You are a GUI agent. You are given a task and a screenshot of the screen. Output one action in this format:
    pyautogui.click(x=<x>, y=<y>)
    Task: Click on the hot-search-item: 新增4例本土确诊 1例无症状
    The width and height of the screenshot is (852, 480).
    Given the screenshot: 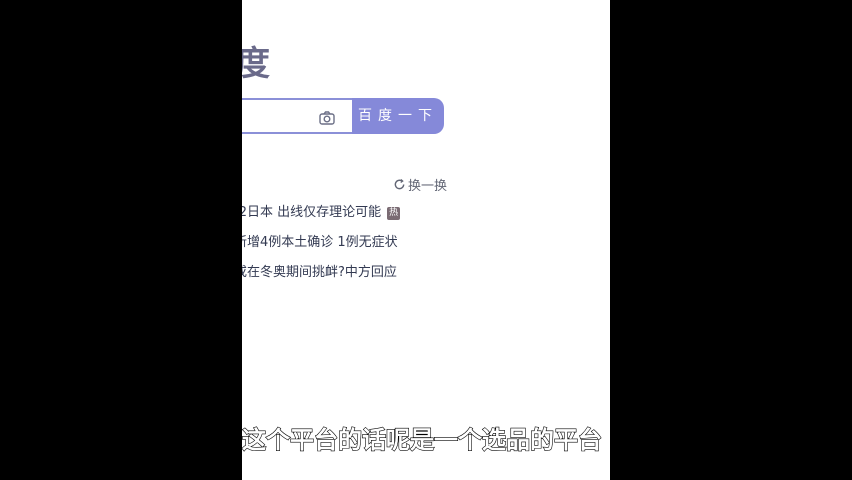 What is the action you would take?
    pyautogui.click(x=321, y=243)
    